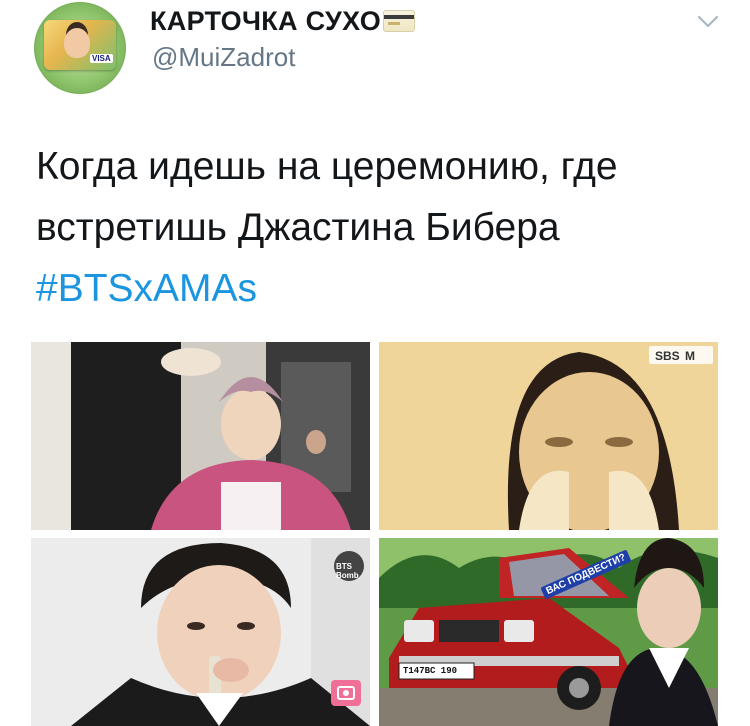  I want to click on svg-text: SBS, so click(667, 356).